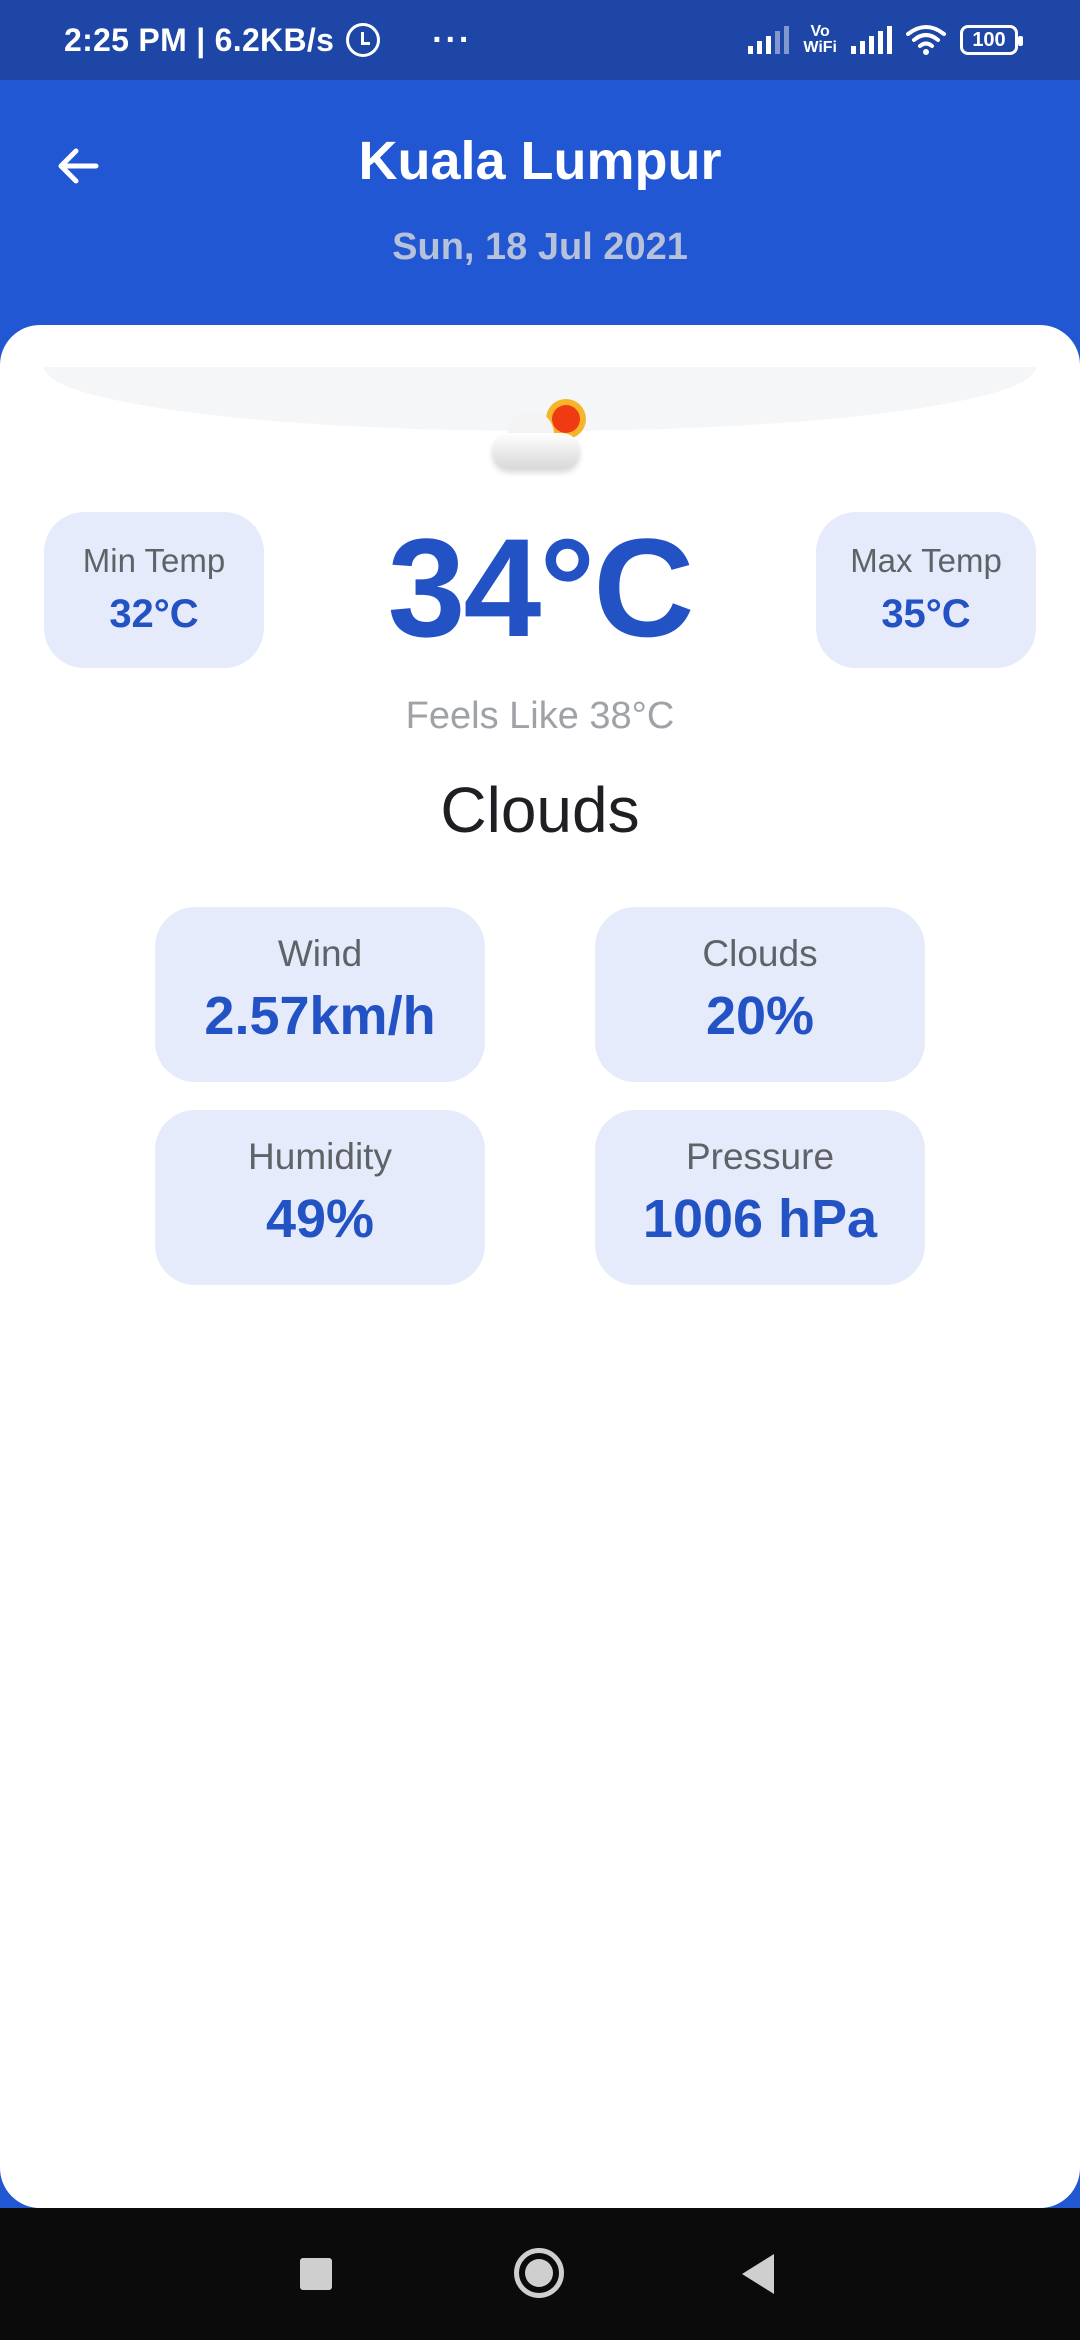 This screenshot has width=1080, height=2340. I want to click on cloud-icon, so click(536, 451).